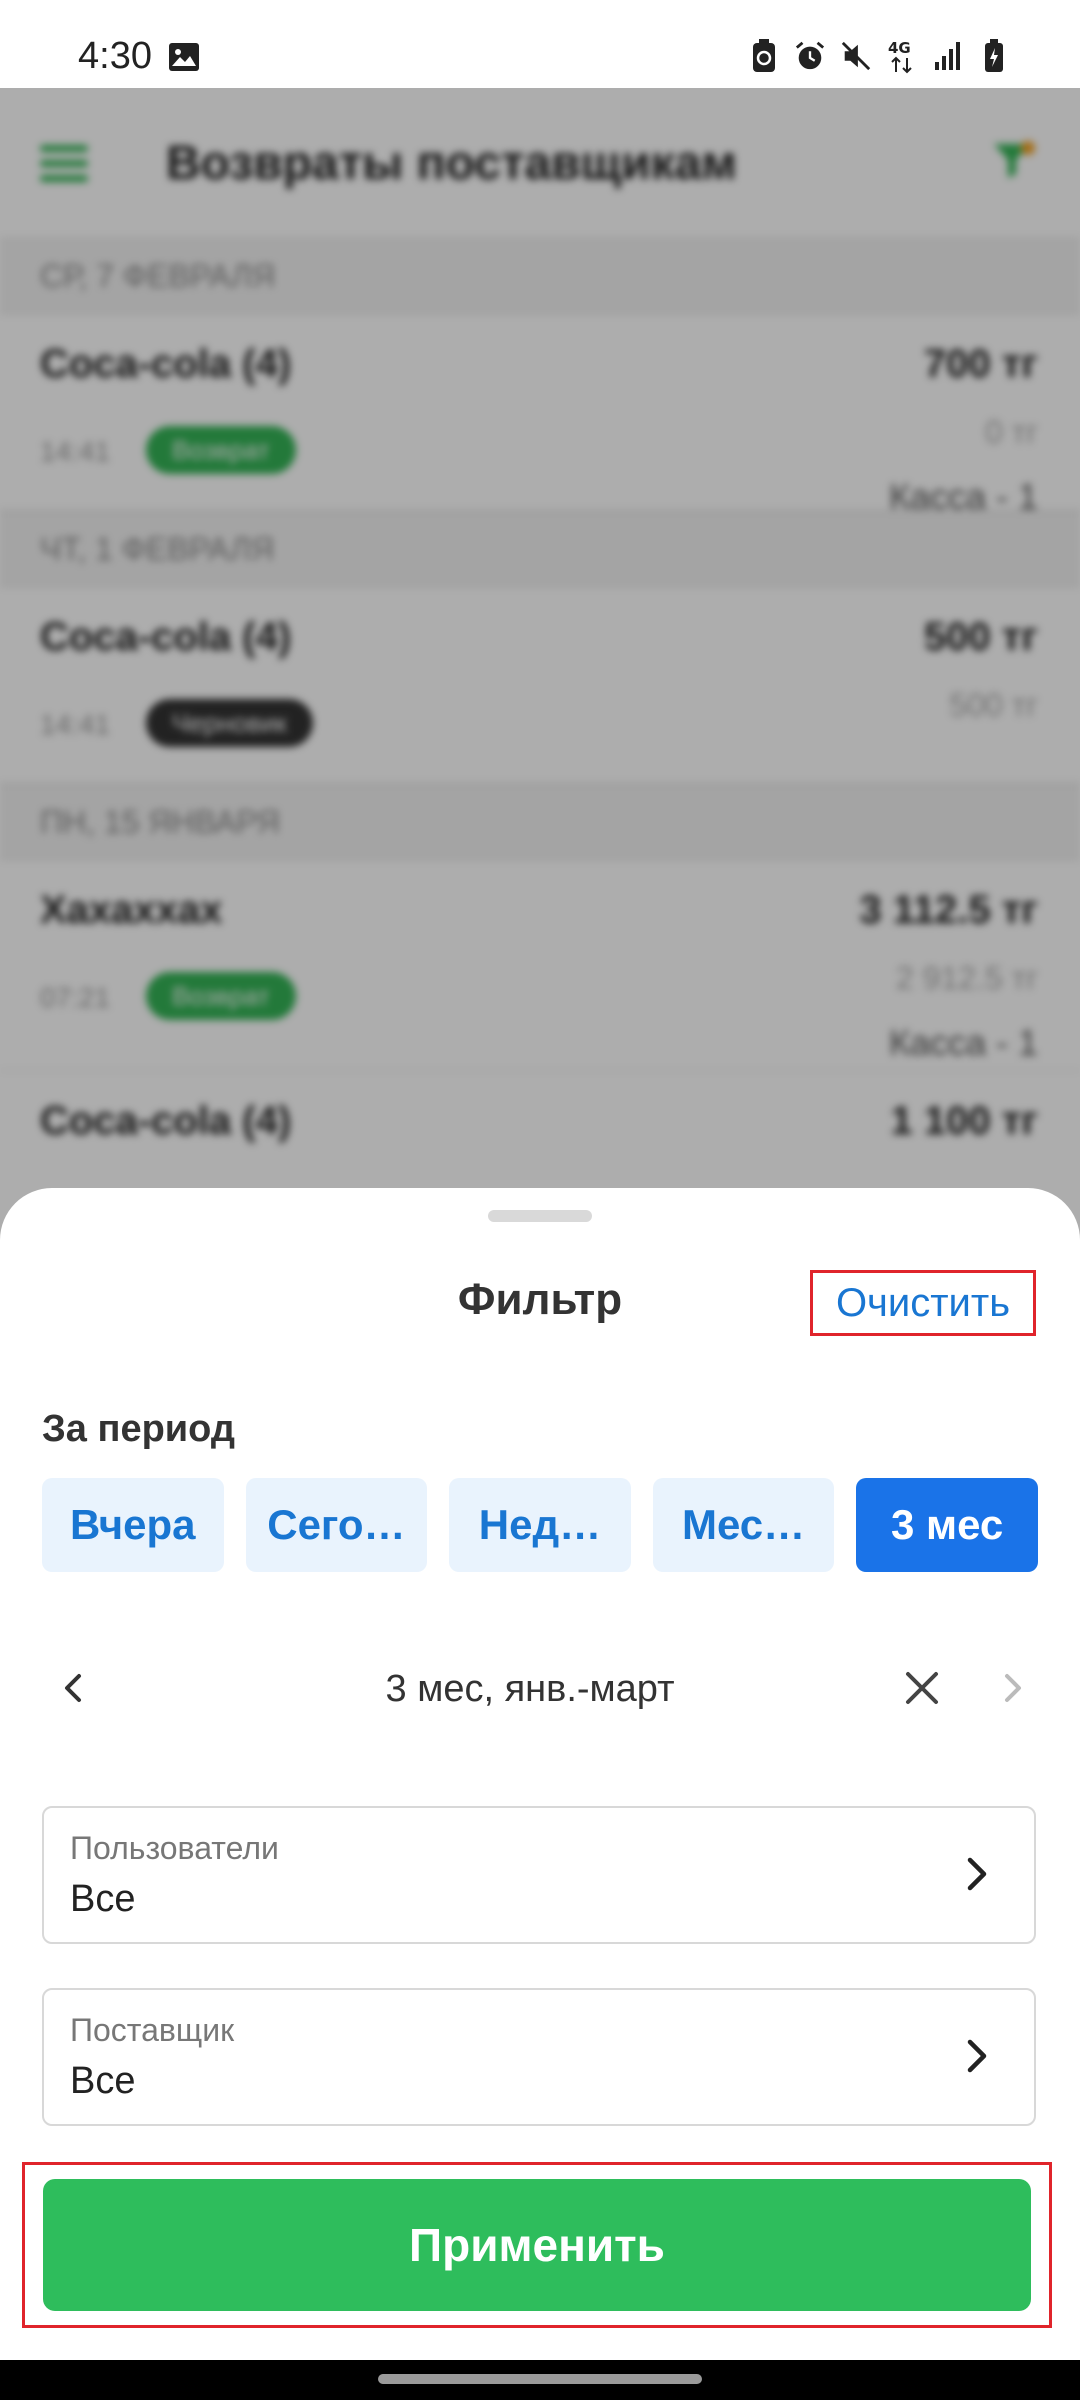 This screenshot has height=2400, width=1080. What do you see at coordinates (948, 56) in the screenshot?
I see `signal-icon` at bounding box center [948, 56].